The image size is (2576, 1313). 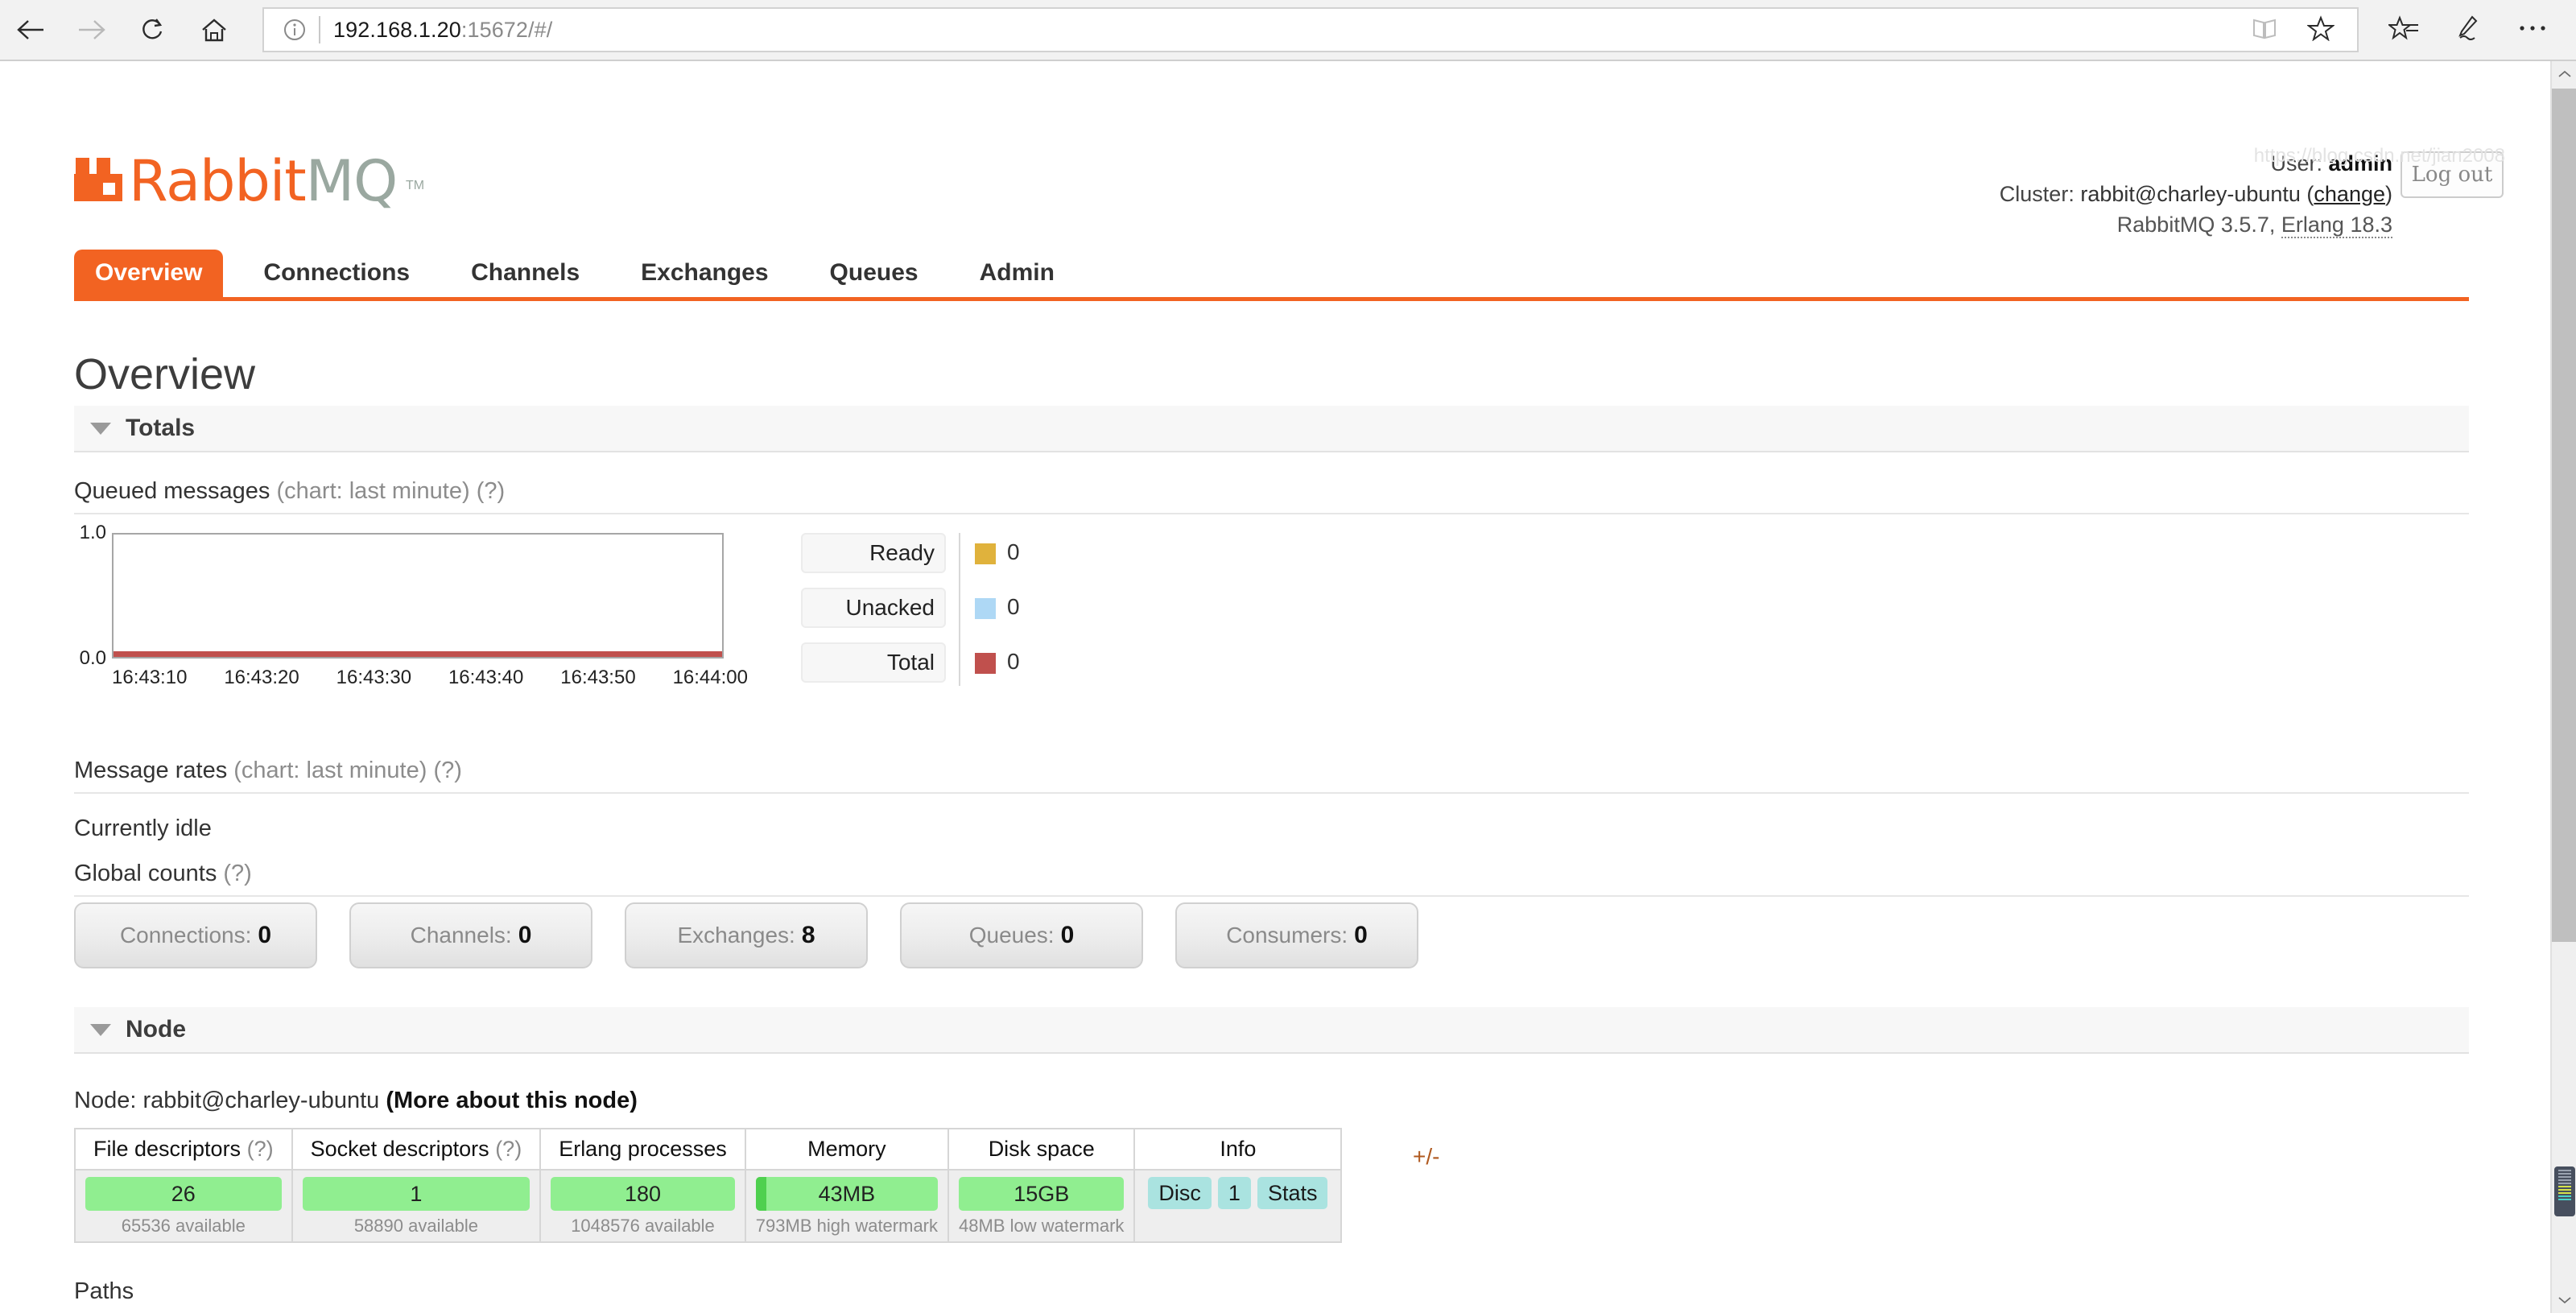 What do you see at coordinates (736, 935) in the screenshot?
I see `count-label-exchanges: Exchanges:` at bounding box center [736, 935].